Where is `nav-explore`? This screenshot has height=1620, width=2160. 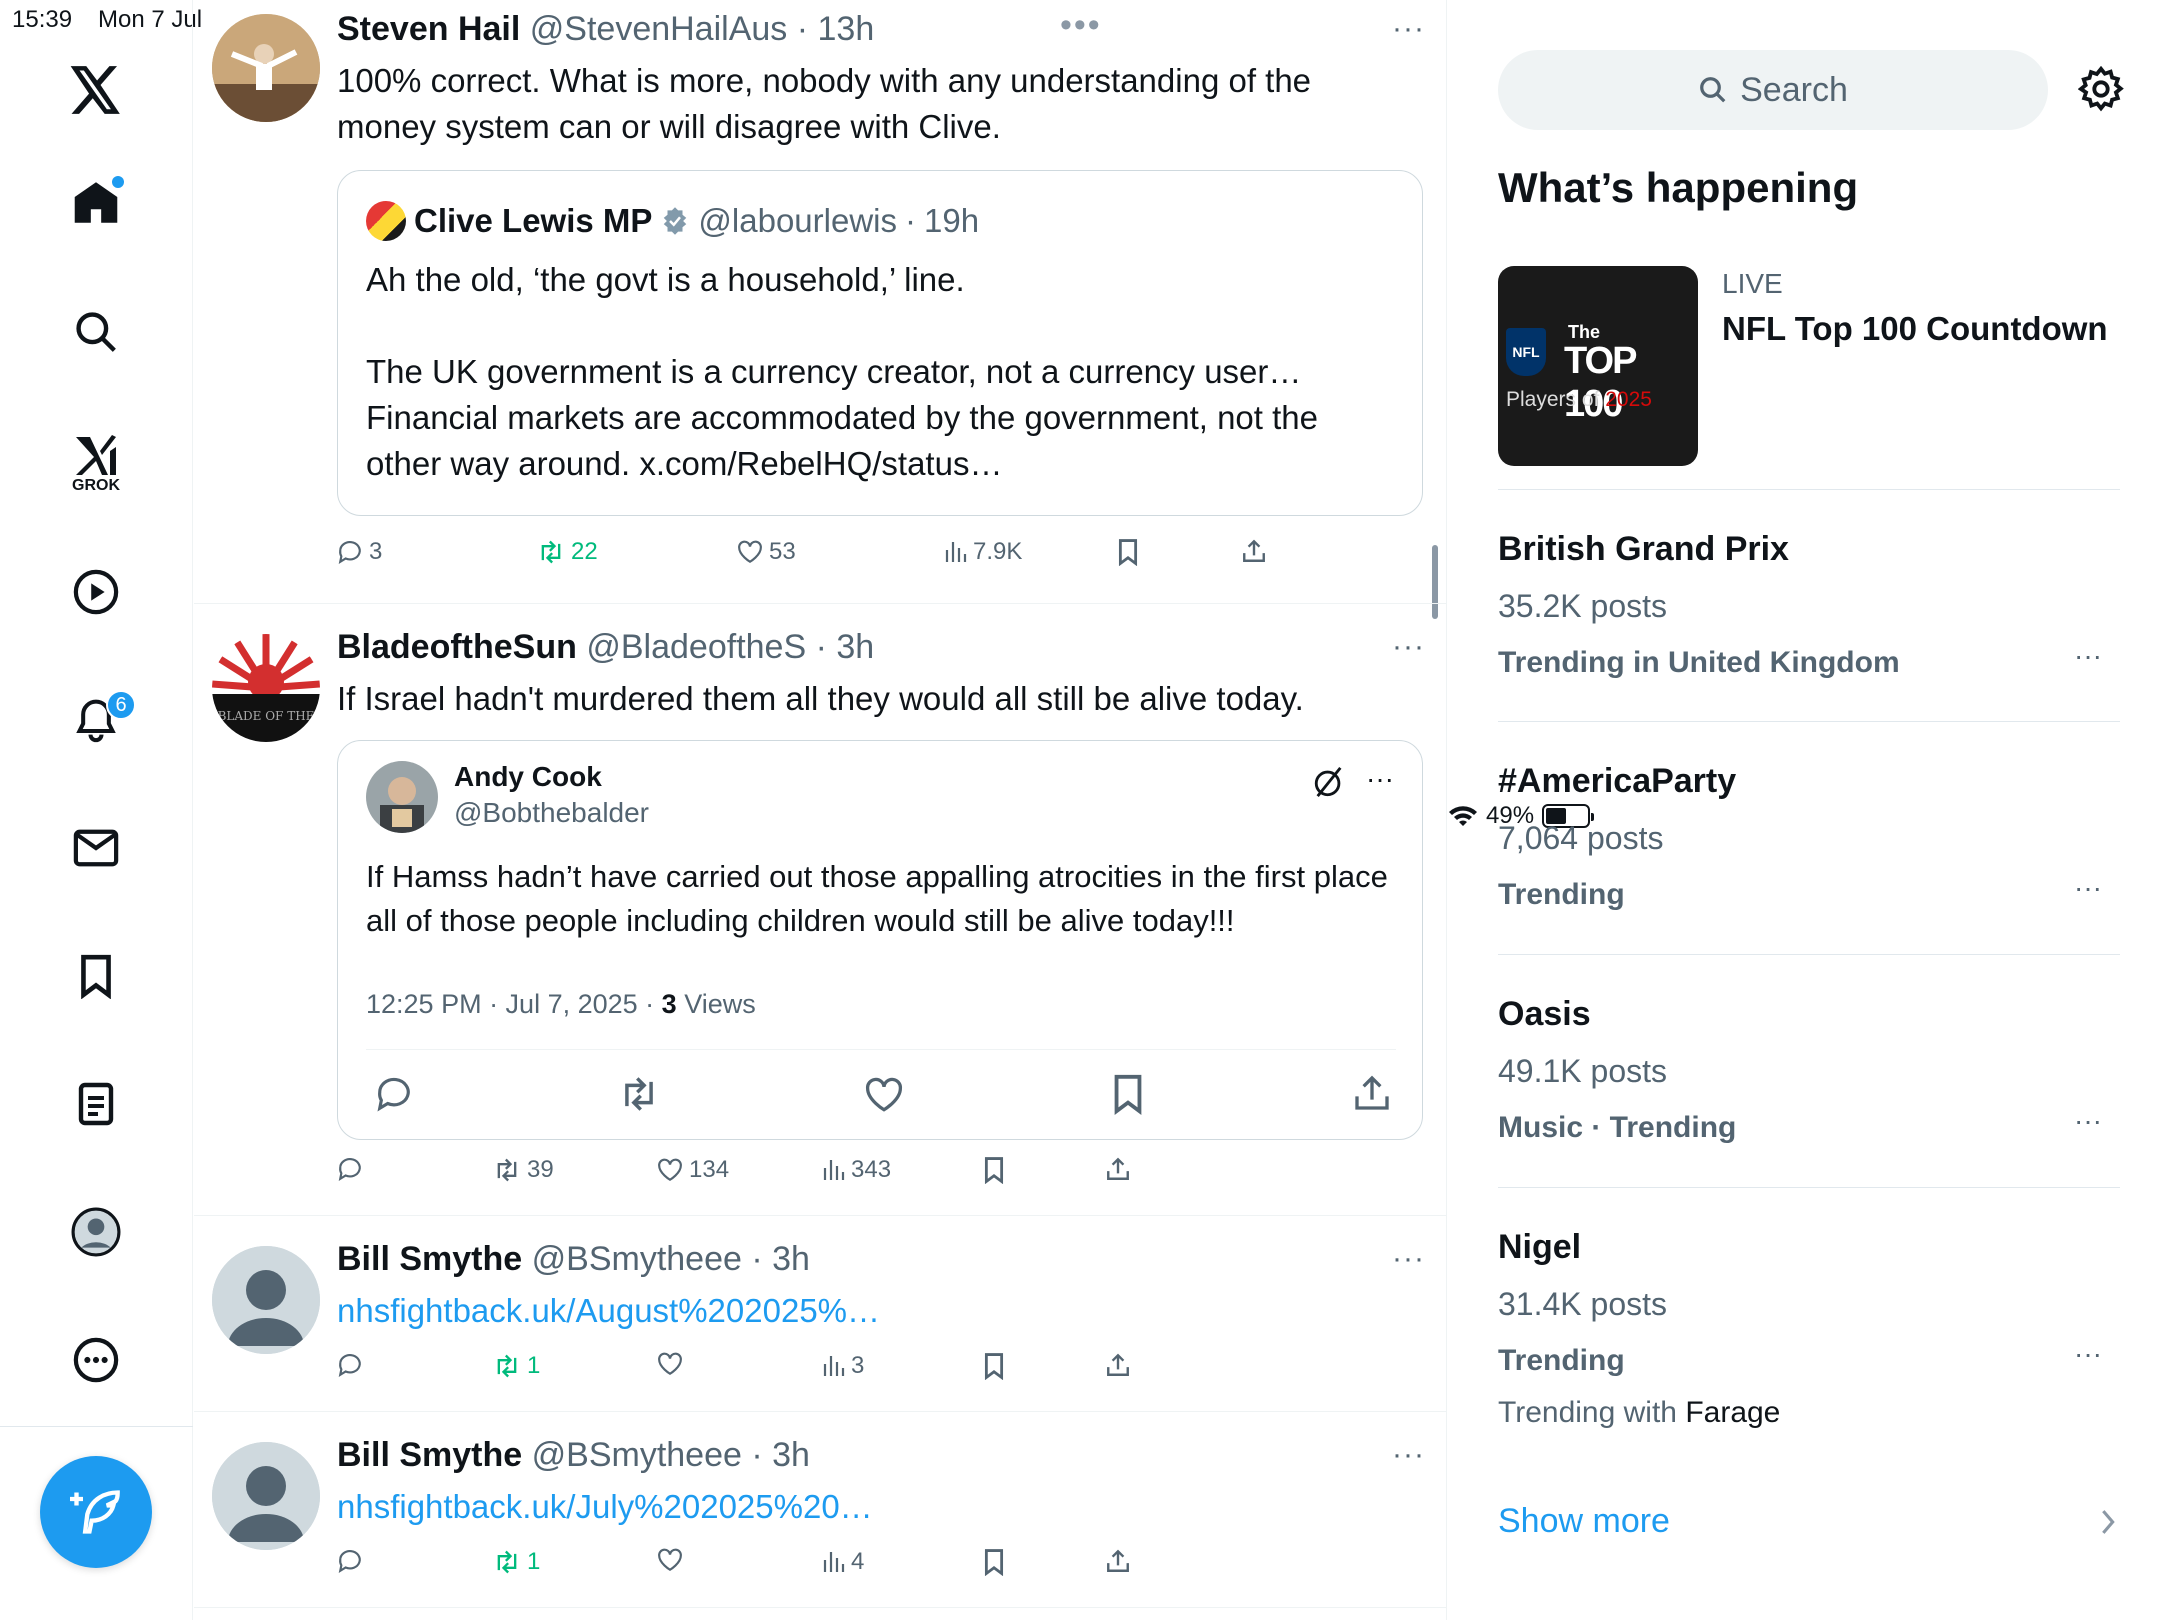 nav-explore is located at coordinates (96, 332).